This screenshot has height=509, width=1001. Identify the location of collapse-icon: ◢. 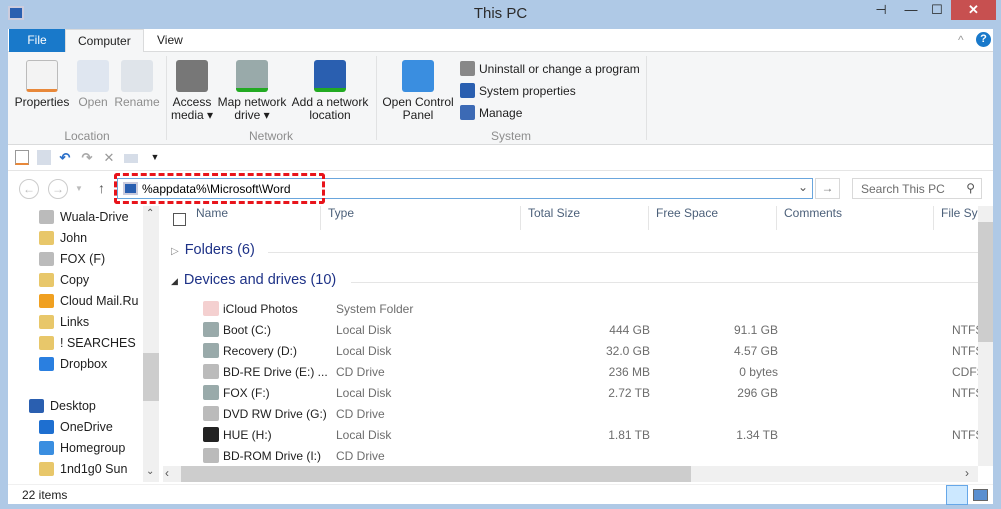
(174, 281).